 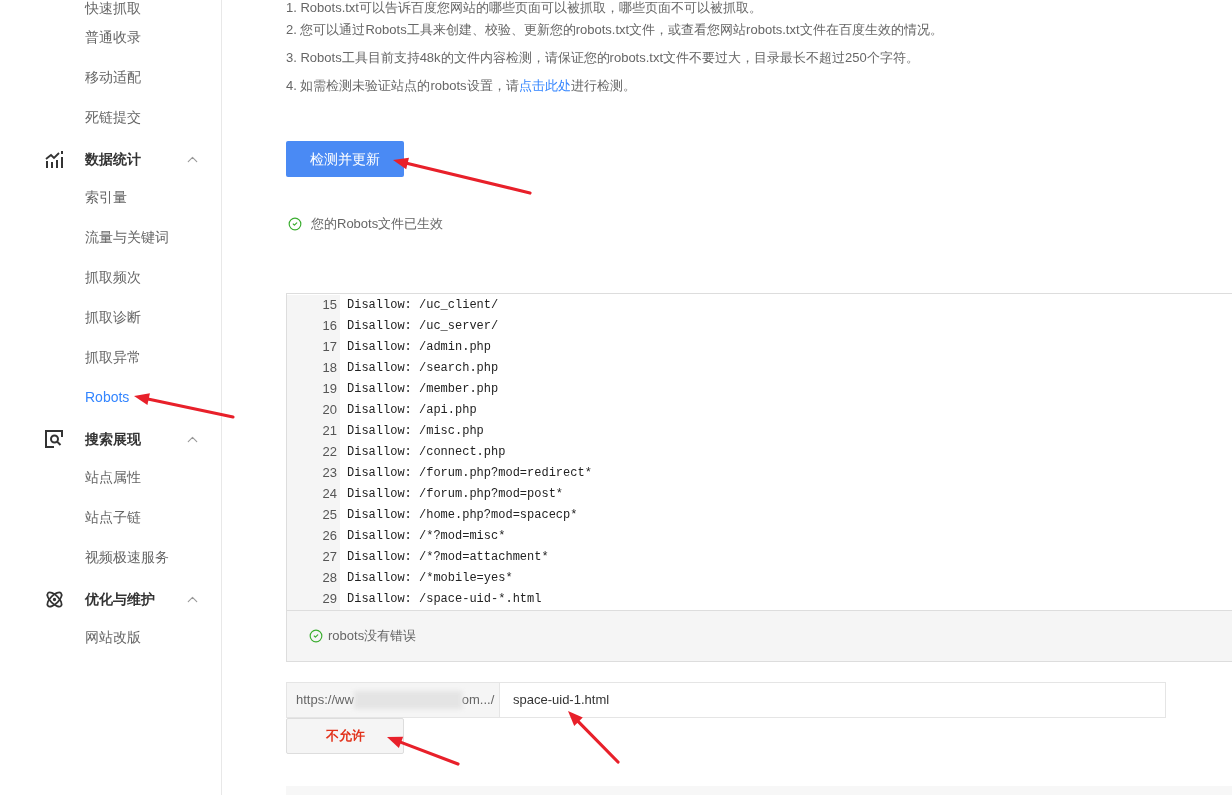 What do you see at coordinates (462, 515) in the screenshot?
I see `code-line: Disallow: /home.php?mod=spacecp*` at bounding box center [462, 515].